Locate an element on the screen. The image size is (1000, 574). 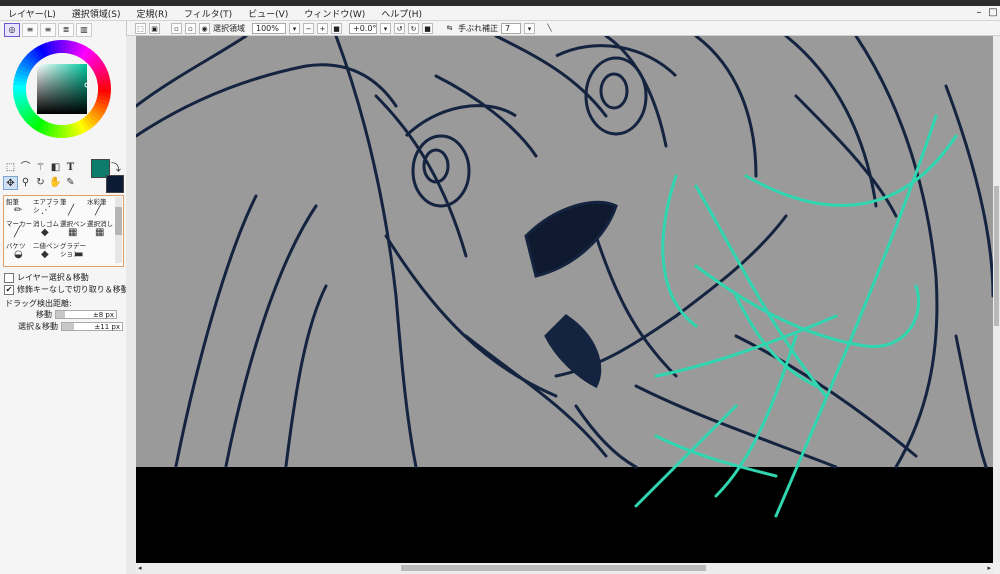
brush-watercolor: 水彩筆 ╱ is located at coordinates (100, 209).